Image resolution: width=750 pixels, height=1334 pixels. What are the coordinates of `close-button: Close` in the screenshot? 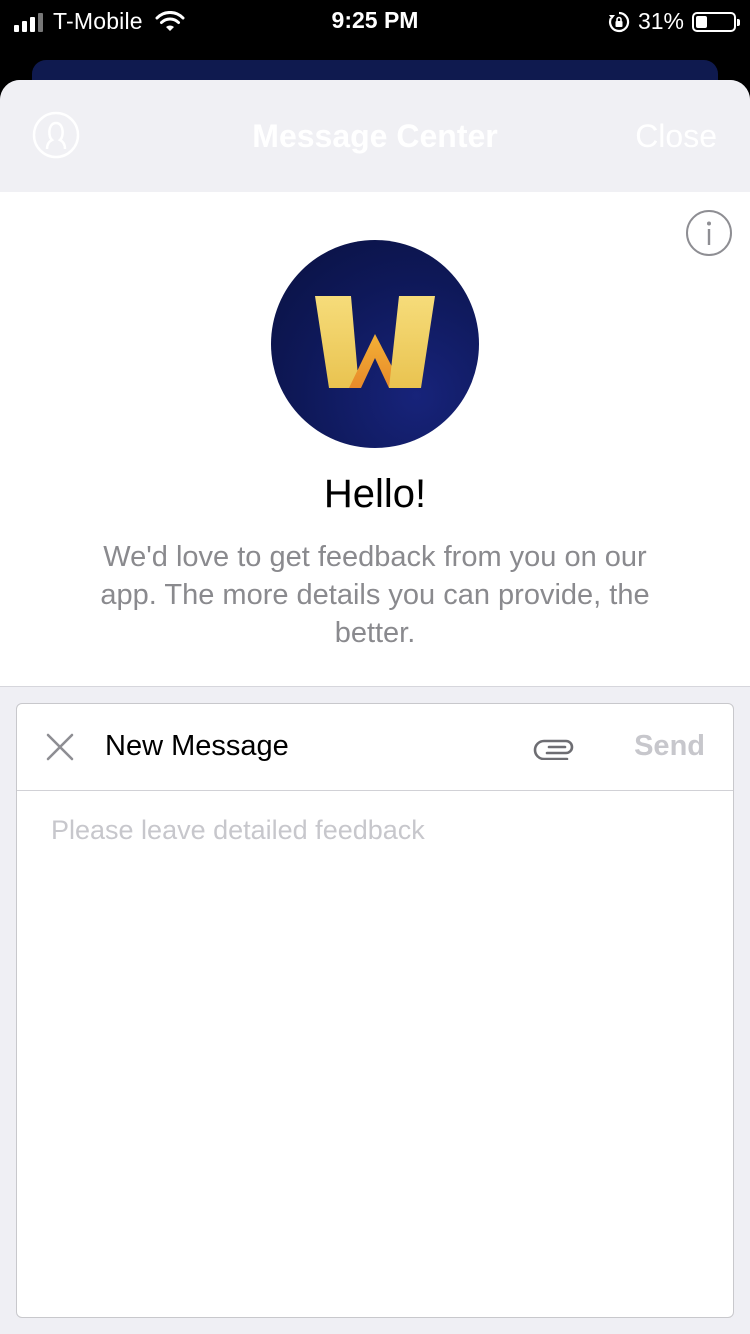 It's located at (676, 136).